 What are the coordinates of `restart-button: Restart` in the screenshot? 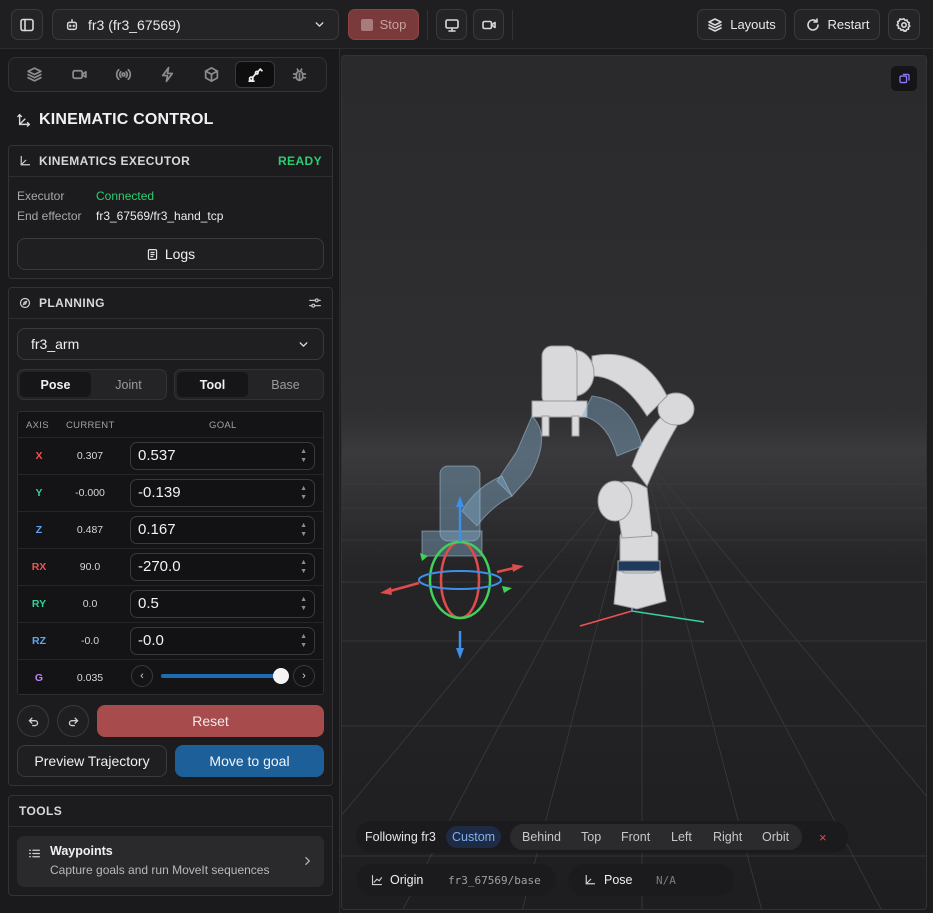 It's located at (837, 24).